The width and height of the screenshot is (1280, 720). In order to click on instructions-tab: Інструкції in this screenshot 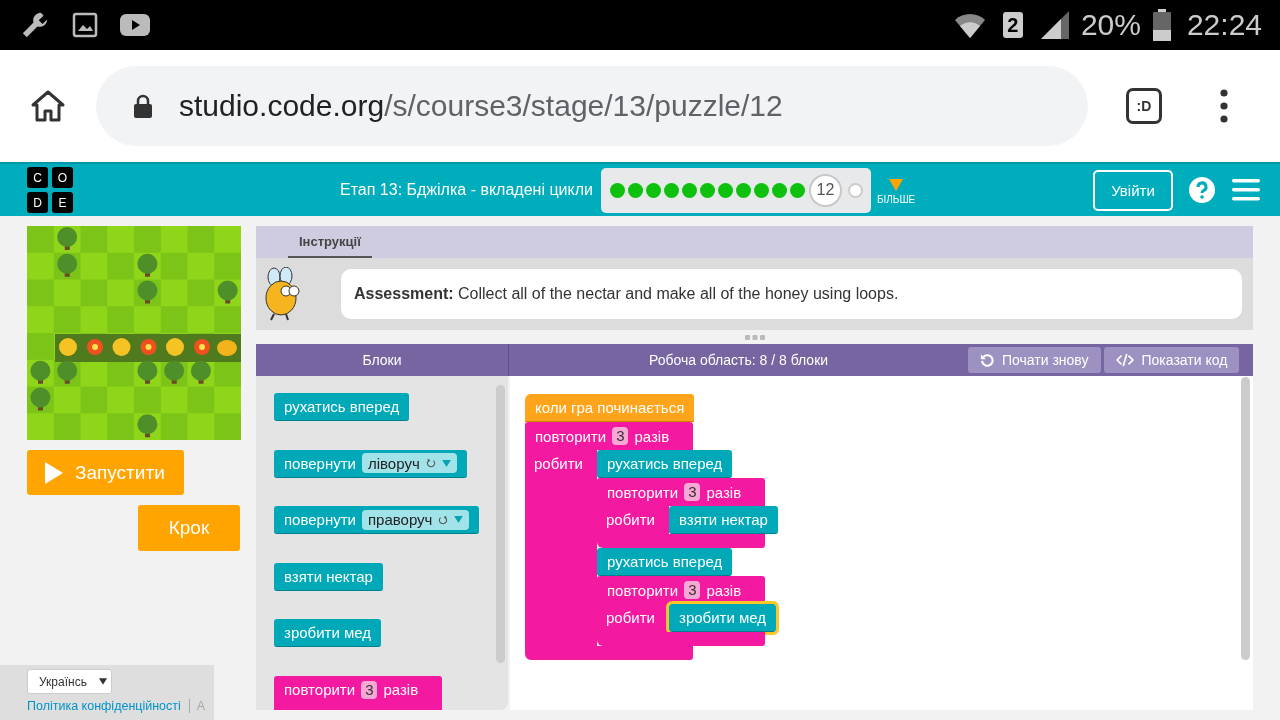, I will do `click(330, 242)`.